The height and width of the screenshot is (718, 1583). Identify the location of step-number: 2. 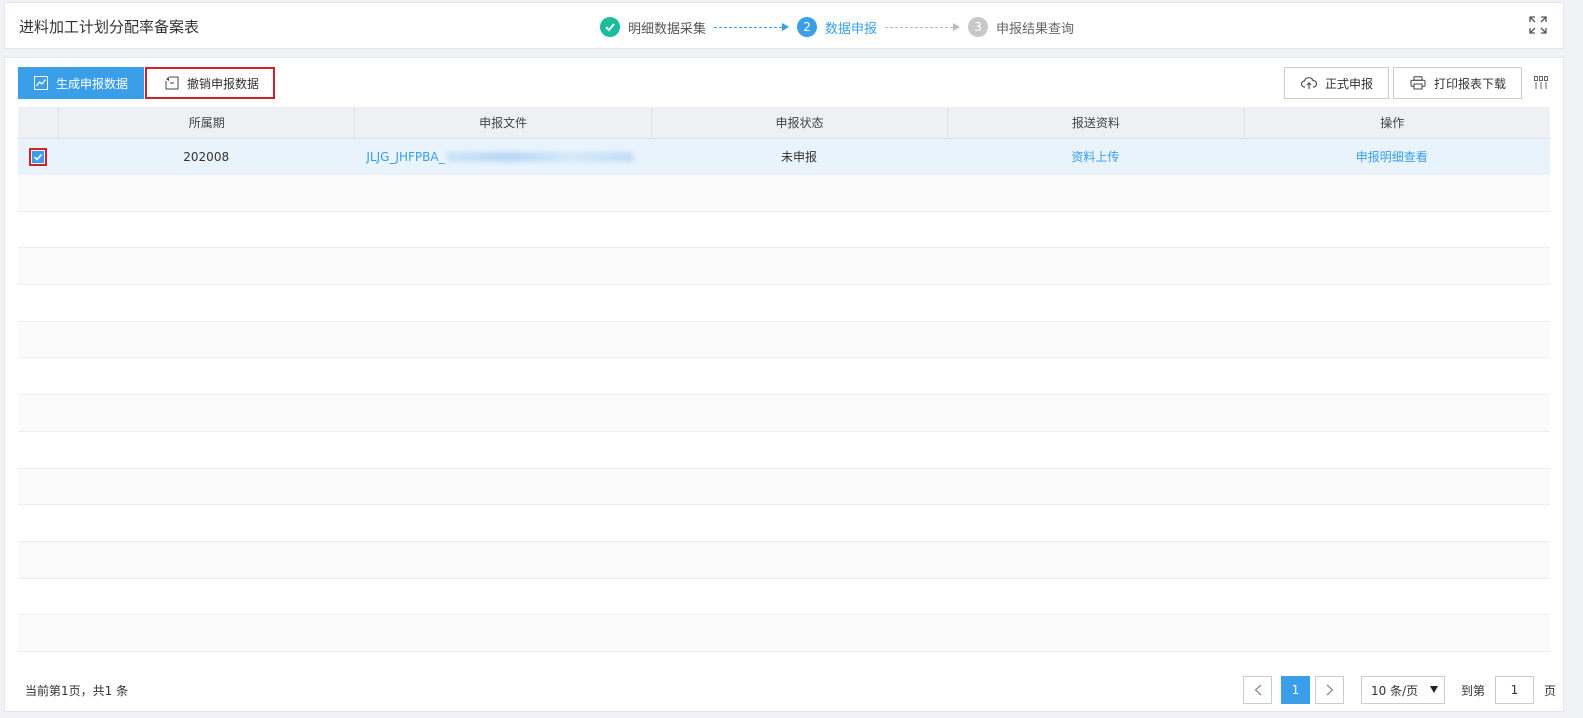
(807, 27).